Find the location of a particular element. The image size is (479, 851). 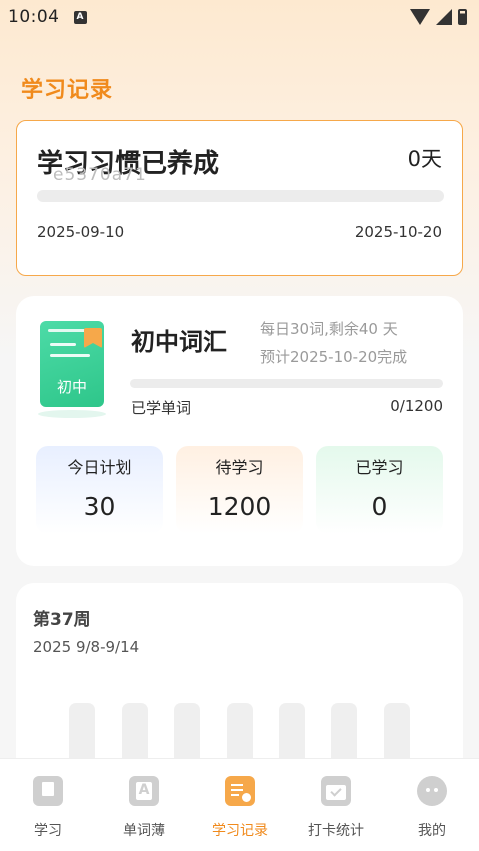

nav-label: 学习记录 is located at coordinates (240, 831).